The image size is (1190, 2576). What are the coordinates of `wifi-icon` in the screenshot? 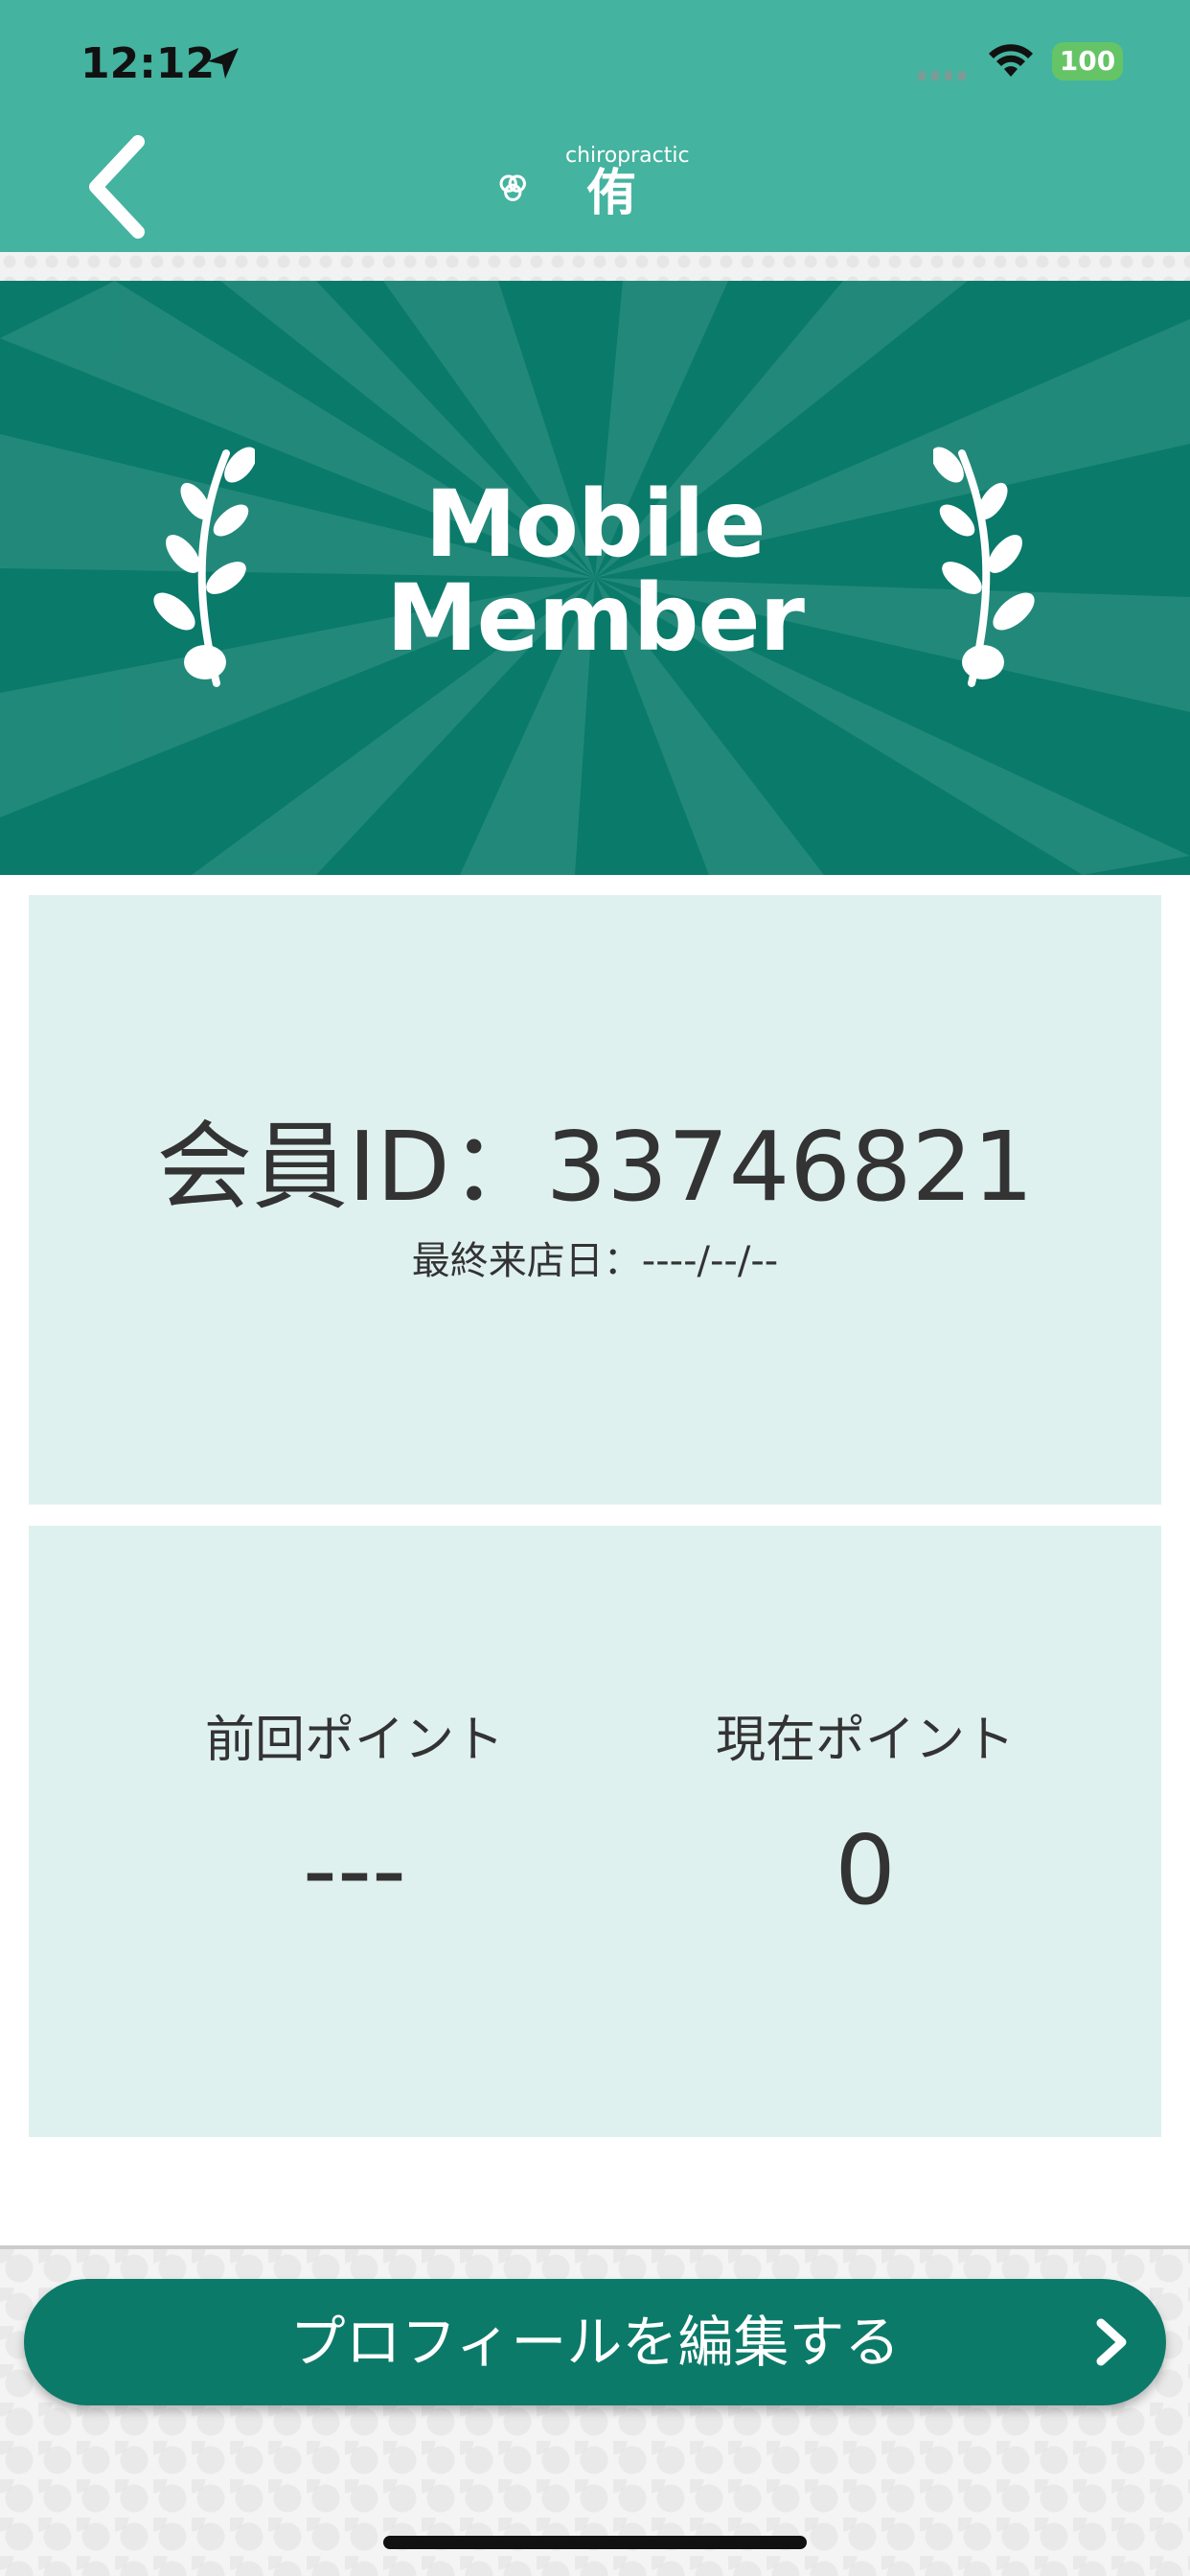 It's located at (1011, 60).